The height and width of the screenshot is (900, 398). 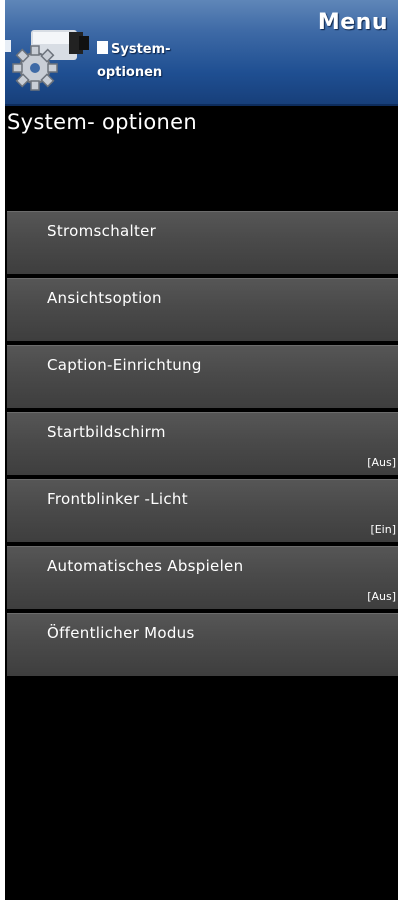 I want to click on menu-item-stromschalter: Stromschalter, so click(x=202, y=242).